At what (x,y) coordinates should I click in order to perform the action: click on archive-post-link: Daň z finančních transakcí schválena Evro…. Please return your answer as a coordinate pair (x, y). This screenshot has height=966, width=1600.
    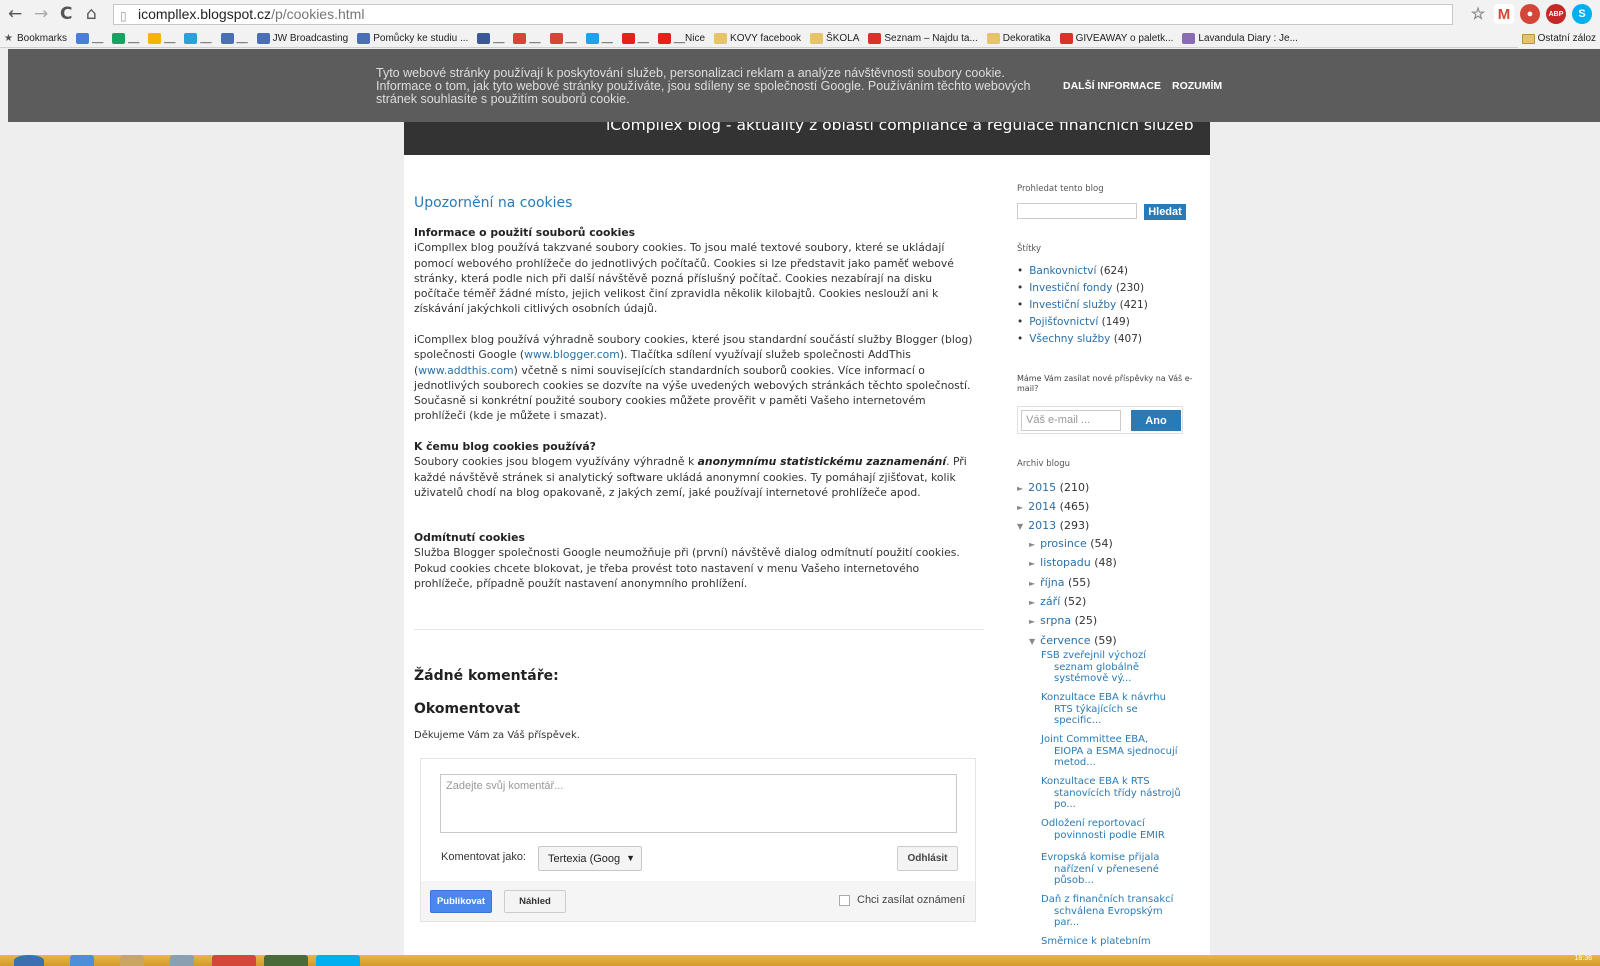
    Looking at the image, I should click on (1111, 911).